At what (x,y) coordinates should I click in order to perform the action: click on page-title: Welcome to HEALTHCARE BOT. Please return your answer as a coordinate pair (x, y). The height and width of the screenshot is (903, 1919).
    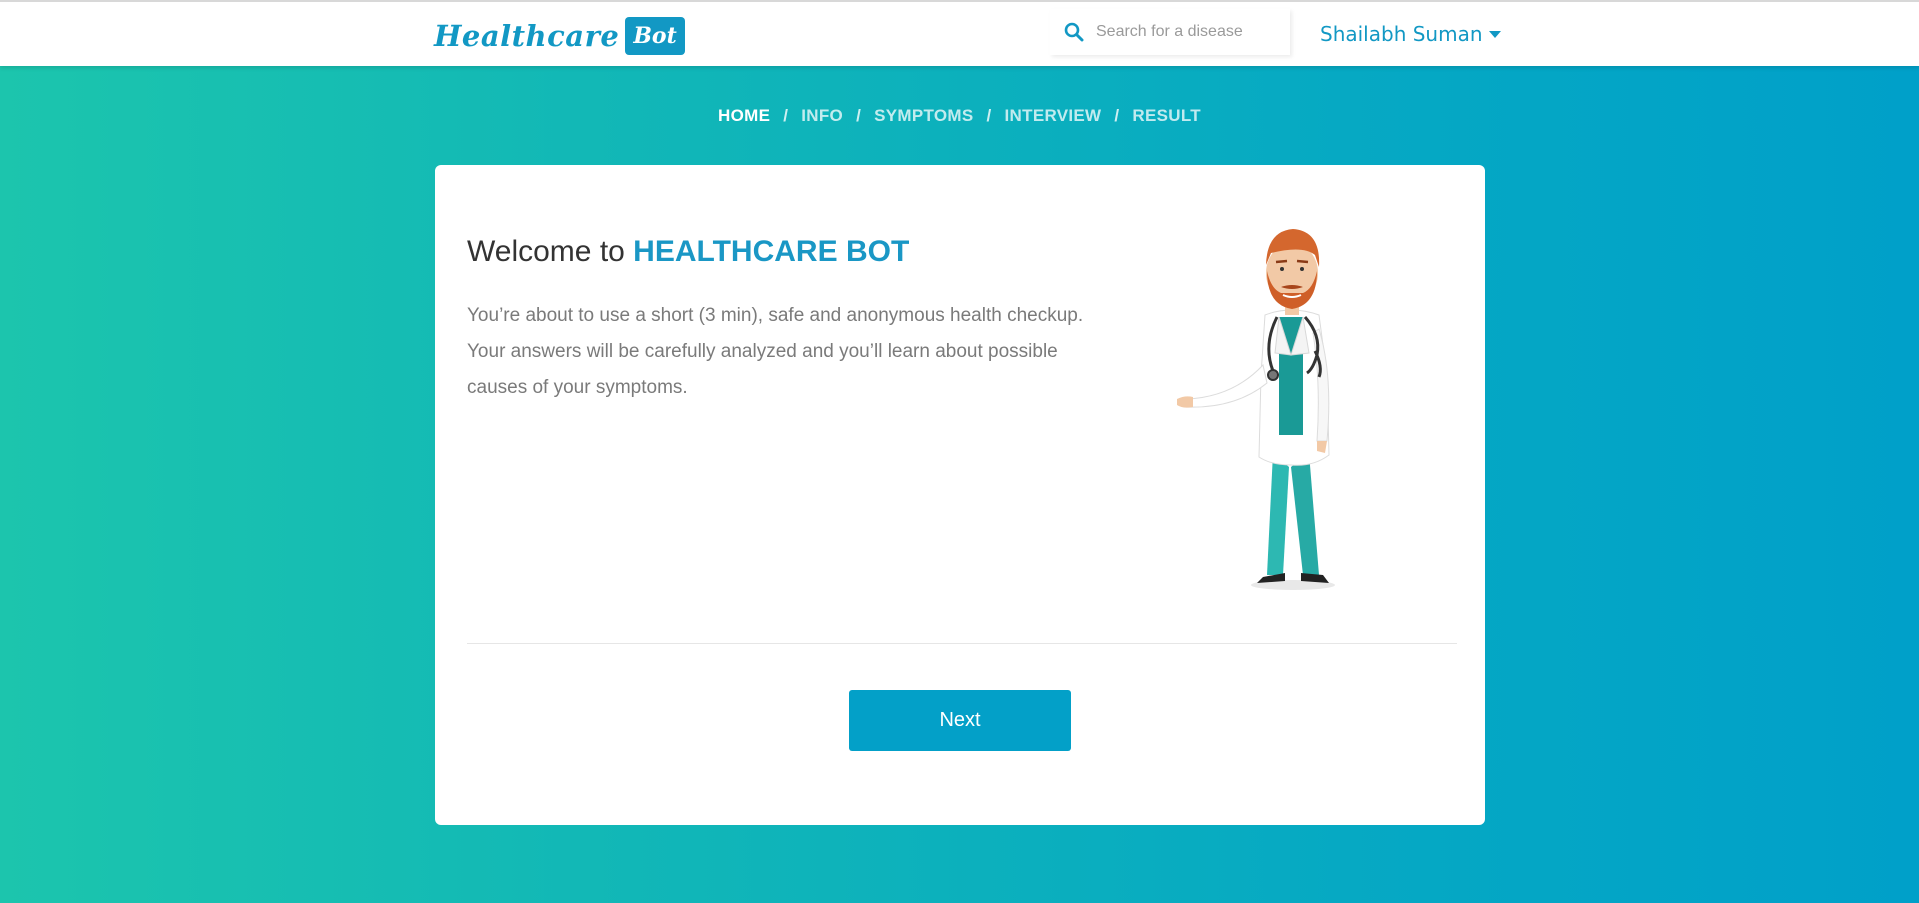
    Looking at the image, I should click on (688, 252).